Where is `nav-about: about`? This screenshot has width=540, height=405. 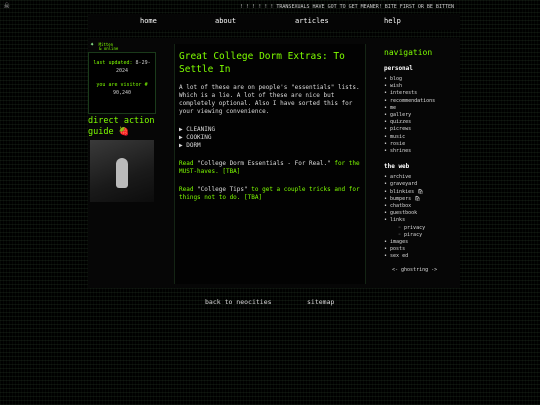
nav-about: about is located at coordinates (225, 21).